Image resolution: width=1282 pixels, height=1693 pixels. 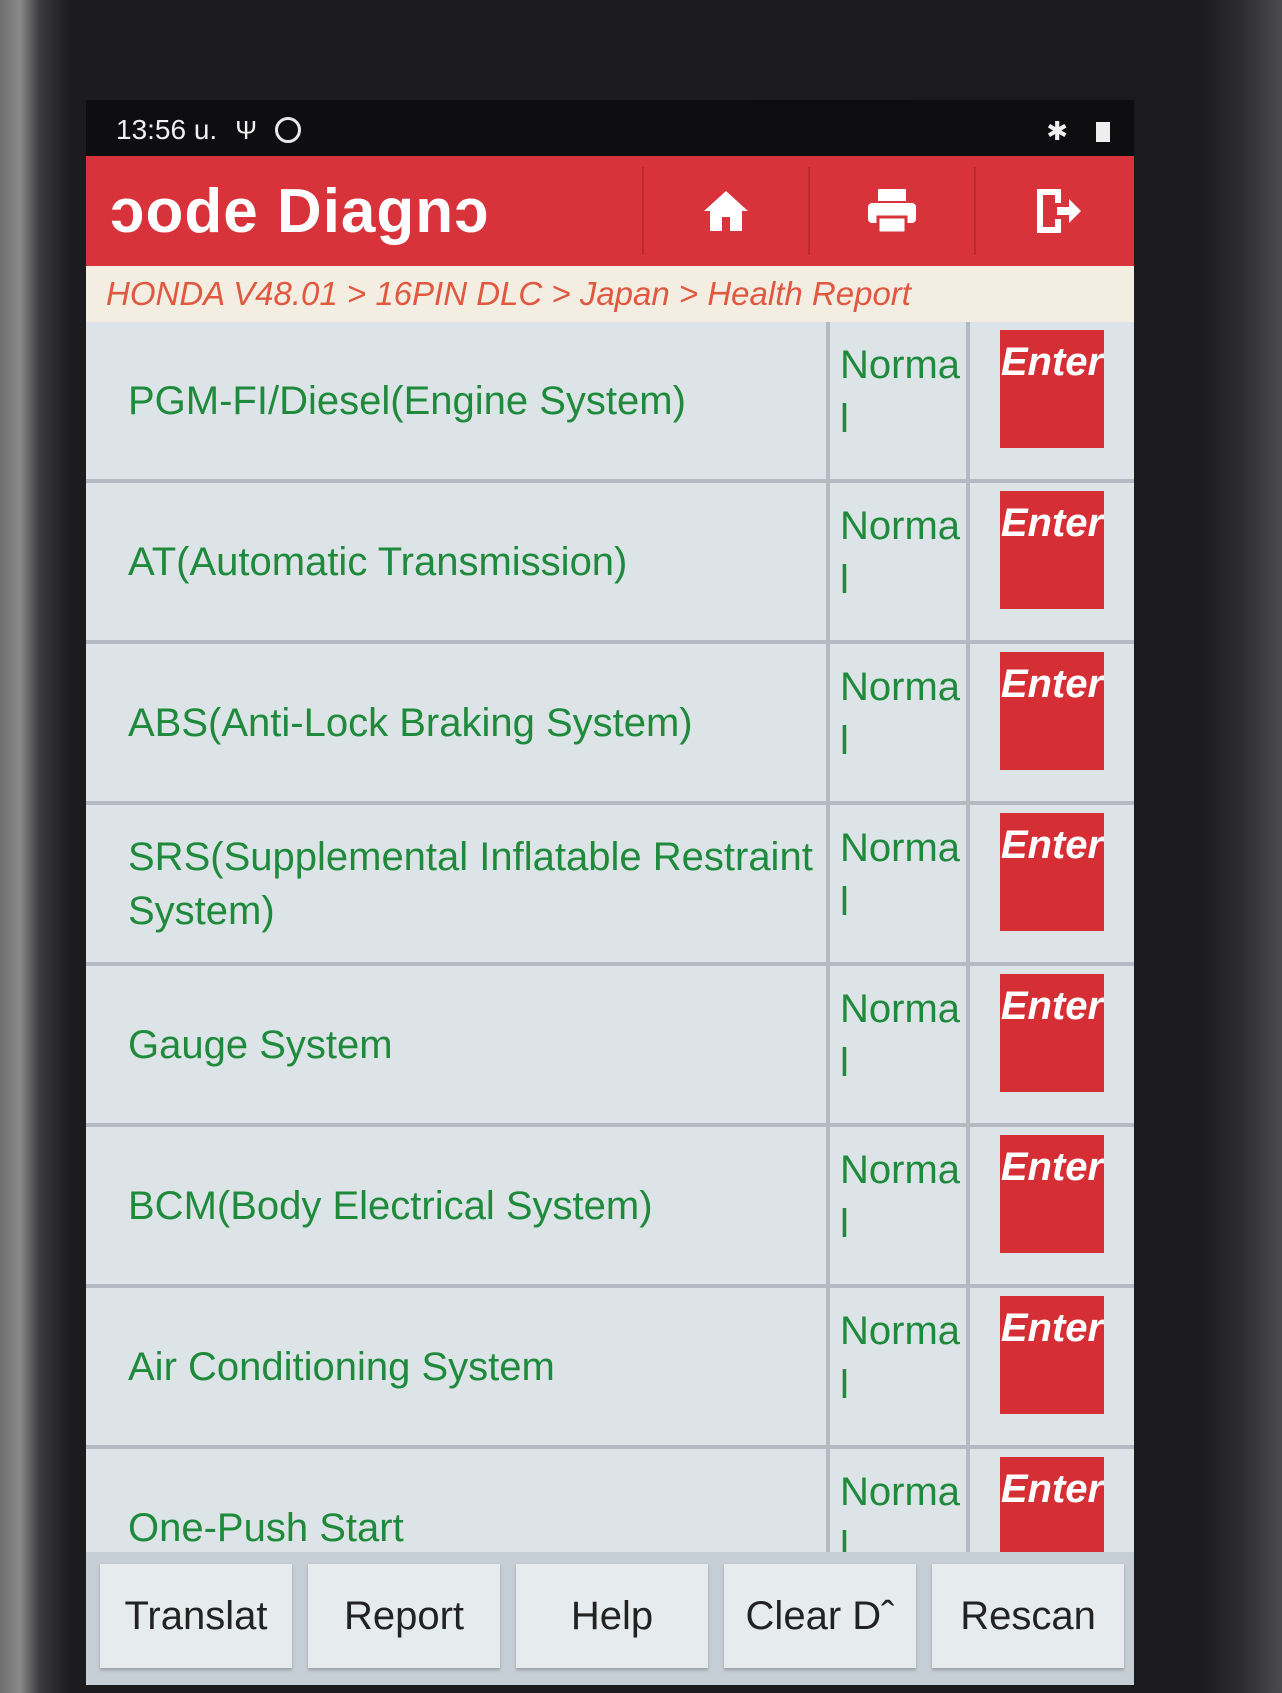 I want to click on help-button: Help, so click(x=612, y=1616).